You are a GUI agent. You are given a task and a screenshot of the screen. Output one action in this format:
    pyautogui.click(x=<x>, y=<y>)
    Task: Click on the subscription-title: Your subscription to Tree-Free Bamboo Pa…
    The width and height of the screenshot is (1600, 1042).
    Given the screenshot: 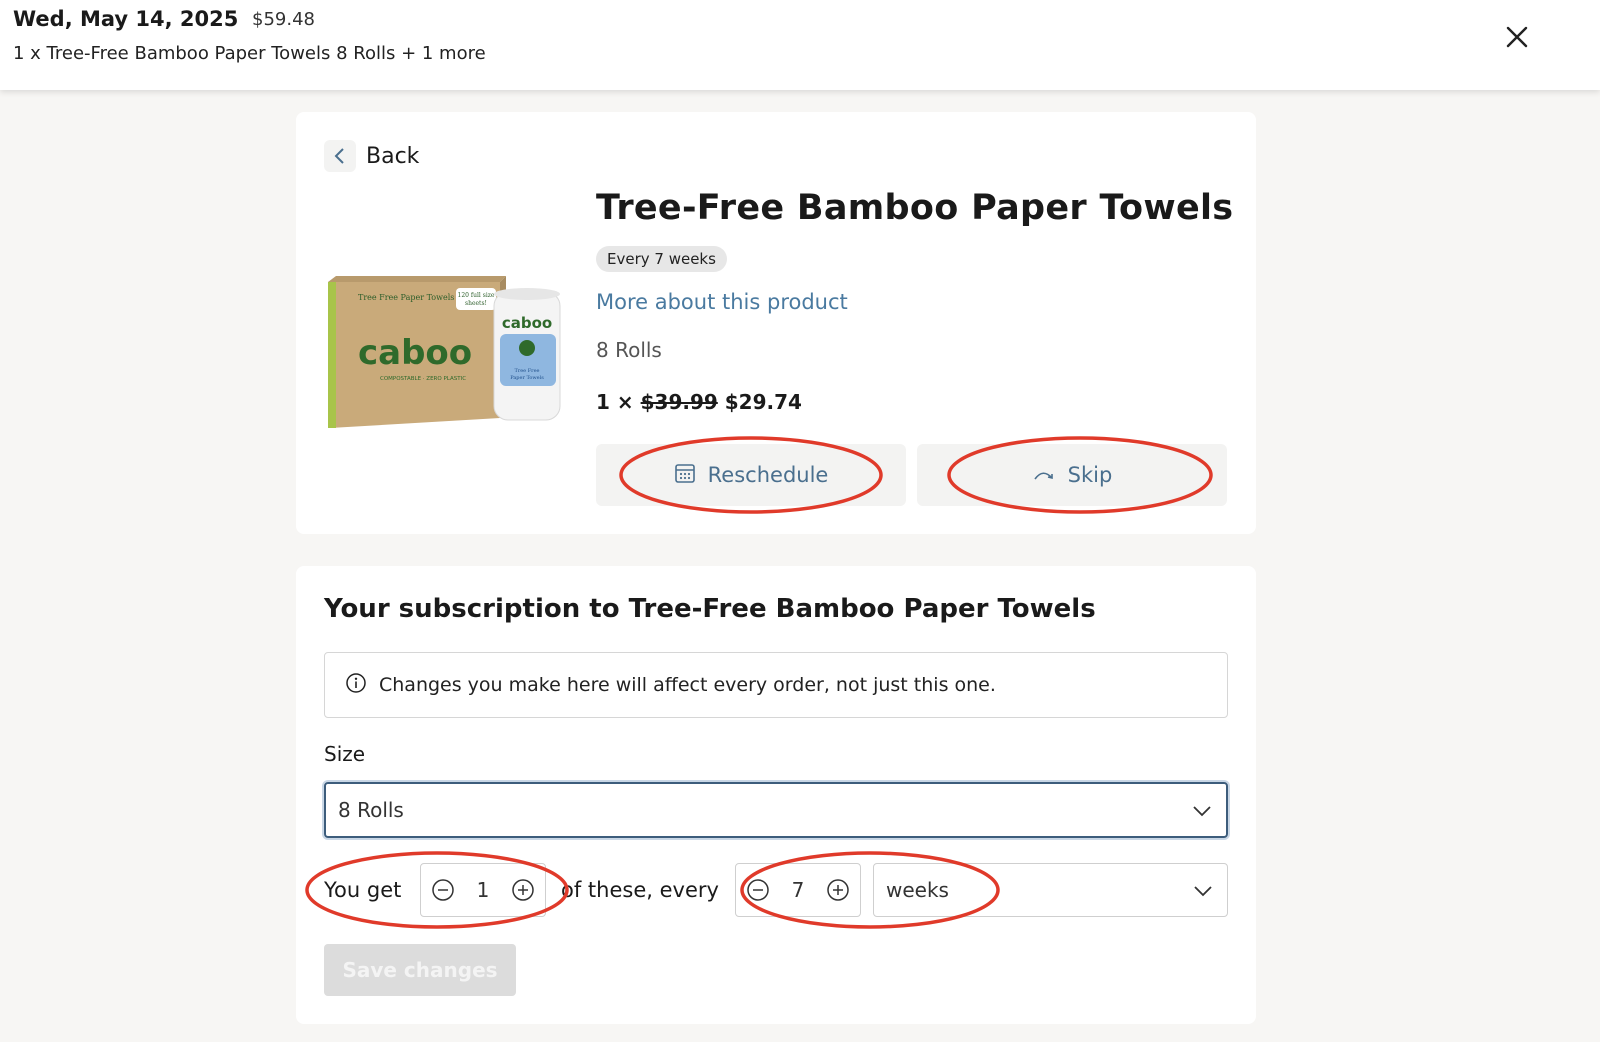 What is the action you would take?
    pyautogui.click(x=710, y=609)
    